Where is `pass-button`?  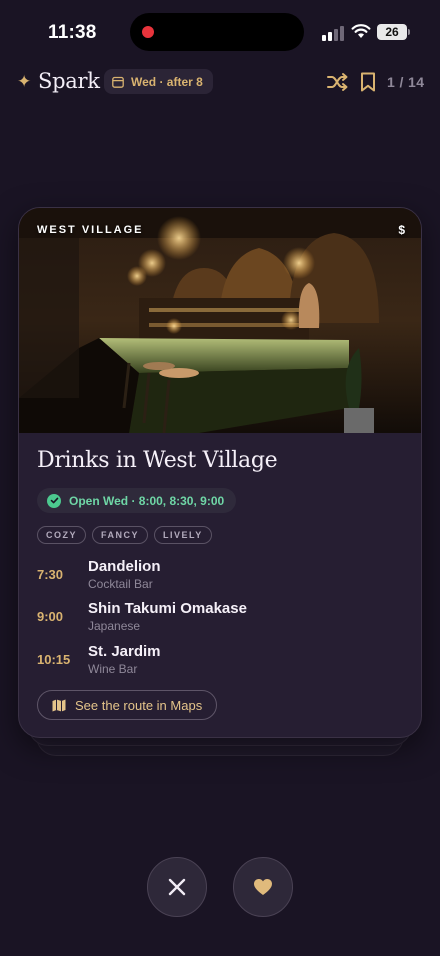
pass-button is located at coordinates (177, 887).